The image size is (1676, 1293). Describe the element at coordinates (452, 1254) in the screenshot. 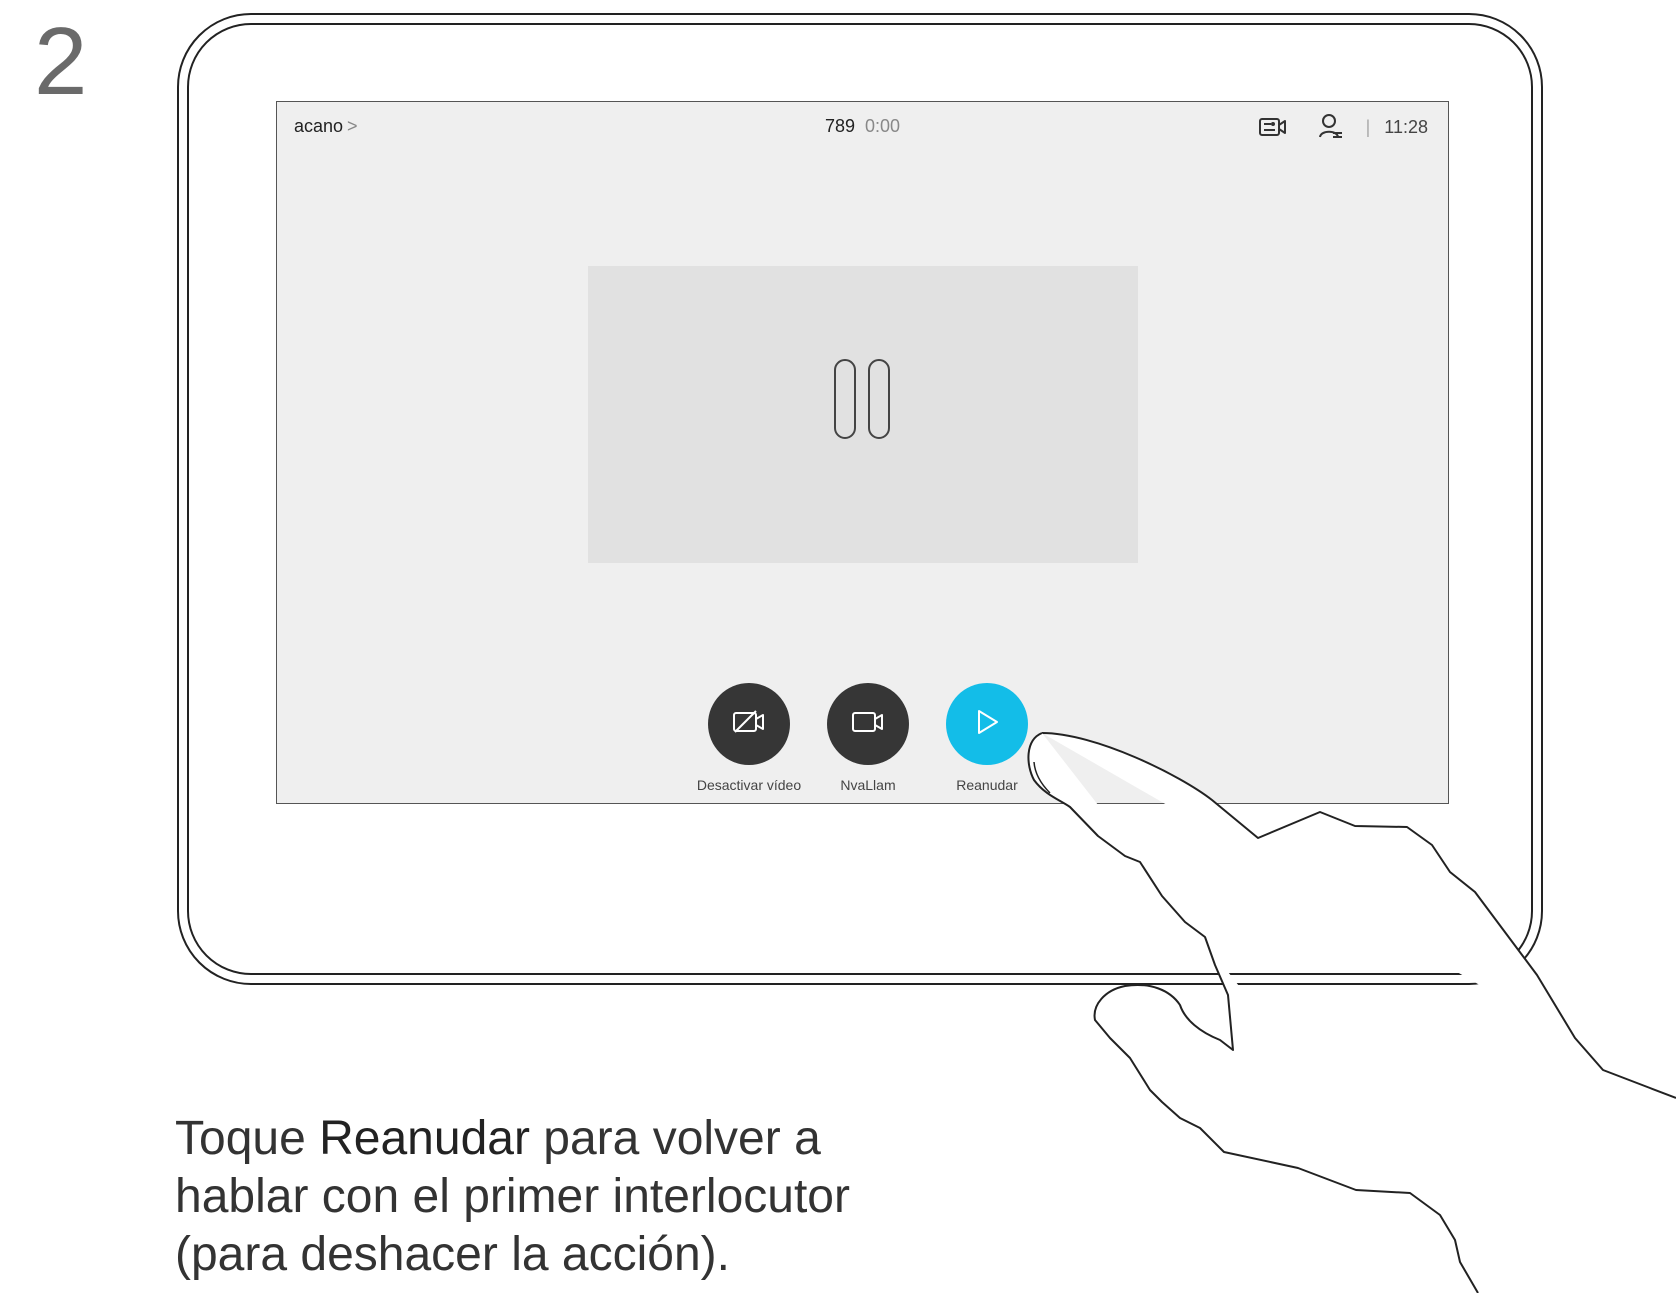

I see `instruction-line3: (para deshacer la acción).` at that location.